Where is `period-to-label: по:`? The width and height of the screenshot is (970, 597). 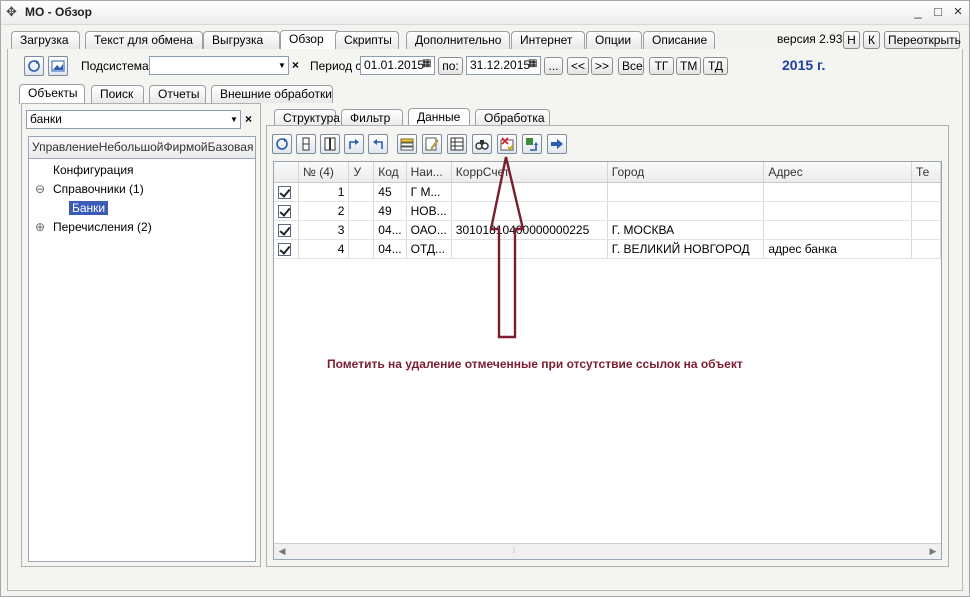 period-to-label: по: is located at coordinates (450, 66).